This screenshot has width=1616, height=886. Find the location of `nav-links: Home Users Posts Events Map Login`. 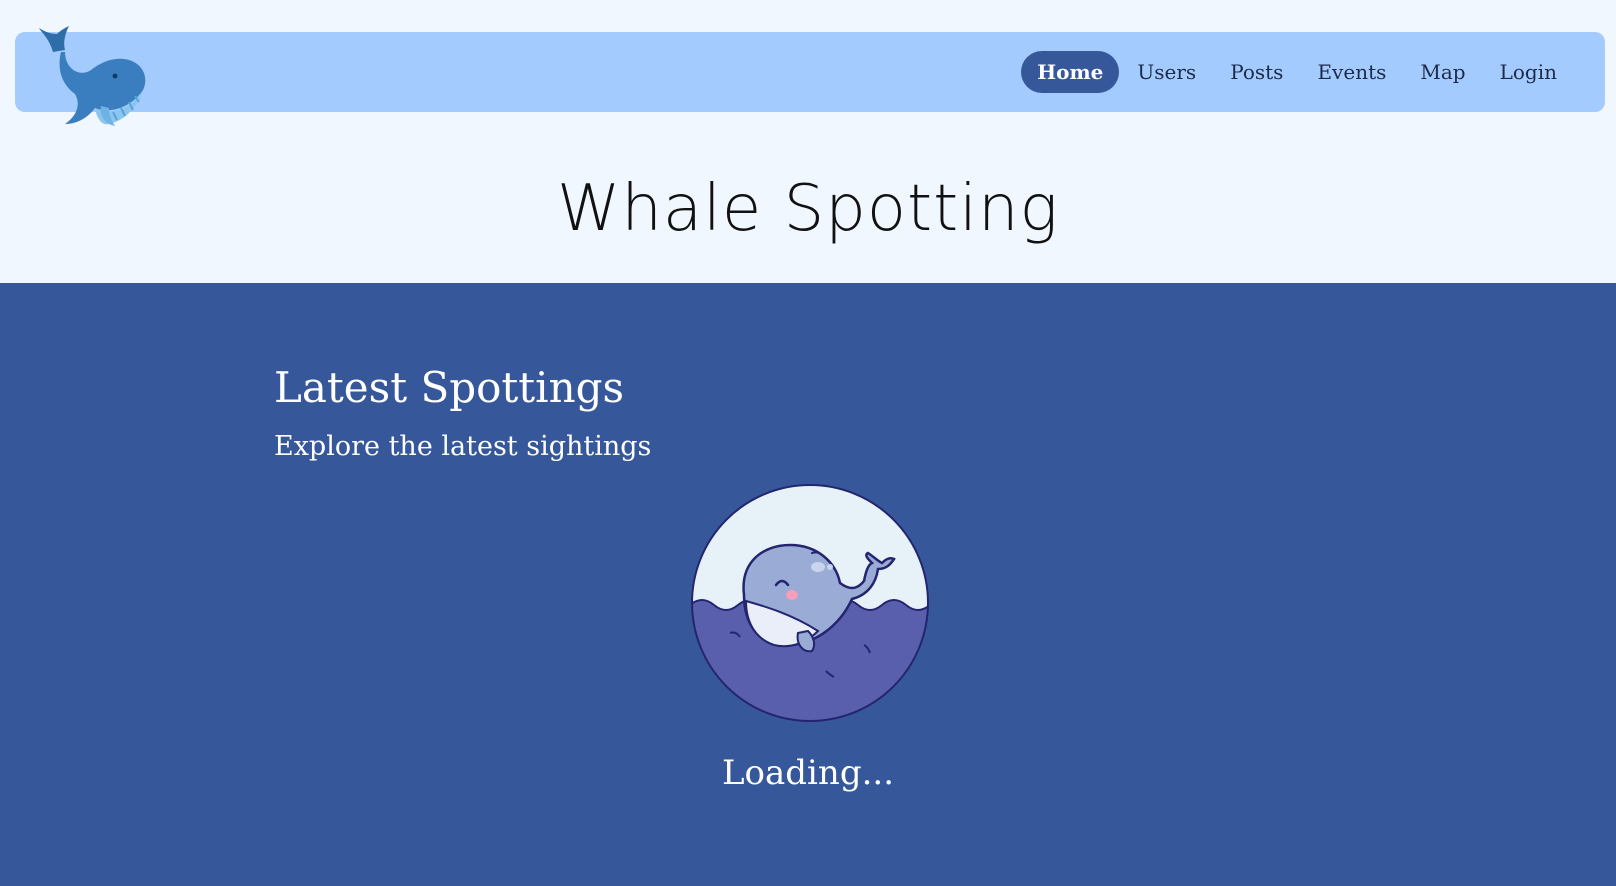

nav-links: Home Users Posts Events Map Login is located at coordinates (1297, 72).